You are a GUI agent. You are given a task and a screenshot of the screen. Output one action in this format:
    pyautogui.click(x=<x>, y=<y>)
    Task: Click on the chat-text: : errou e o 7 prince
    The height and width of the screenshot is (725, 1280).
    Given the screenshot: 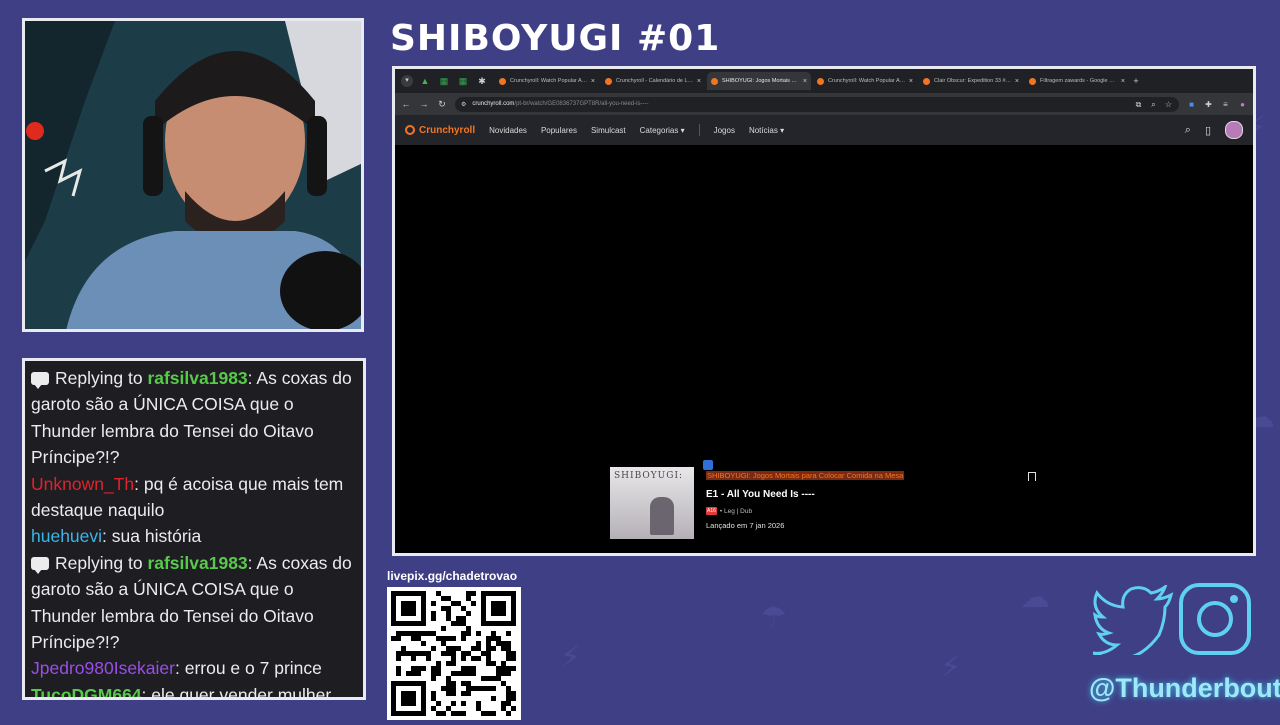 What is the action you would take?
    pyautogui.click(x=248, y=668)
    